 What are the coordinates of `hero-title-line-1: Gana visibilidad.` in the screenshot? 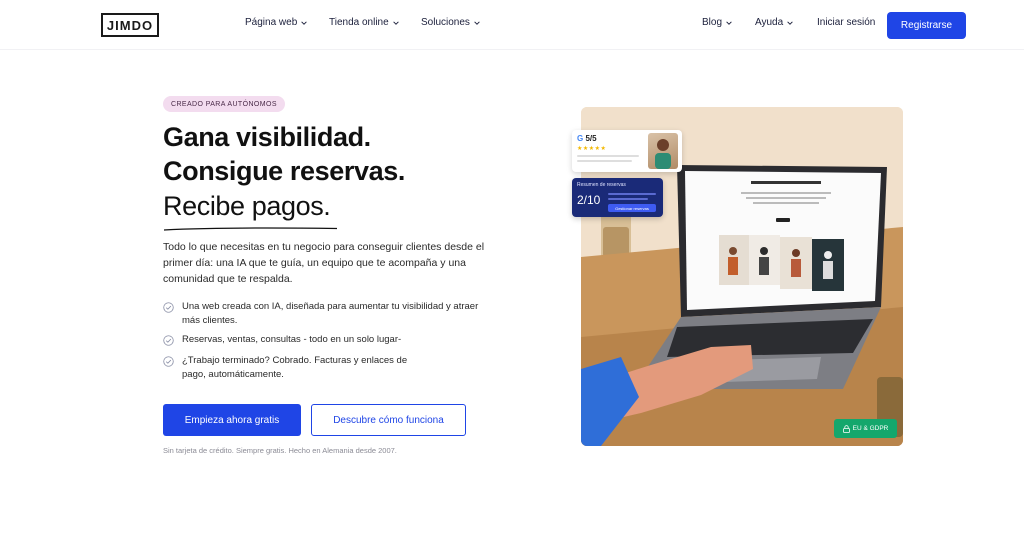 It's located at (267, 137).